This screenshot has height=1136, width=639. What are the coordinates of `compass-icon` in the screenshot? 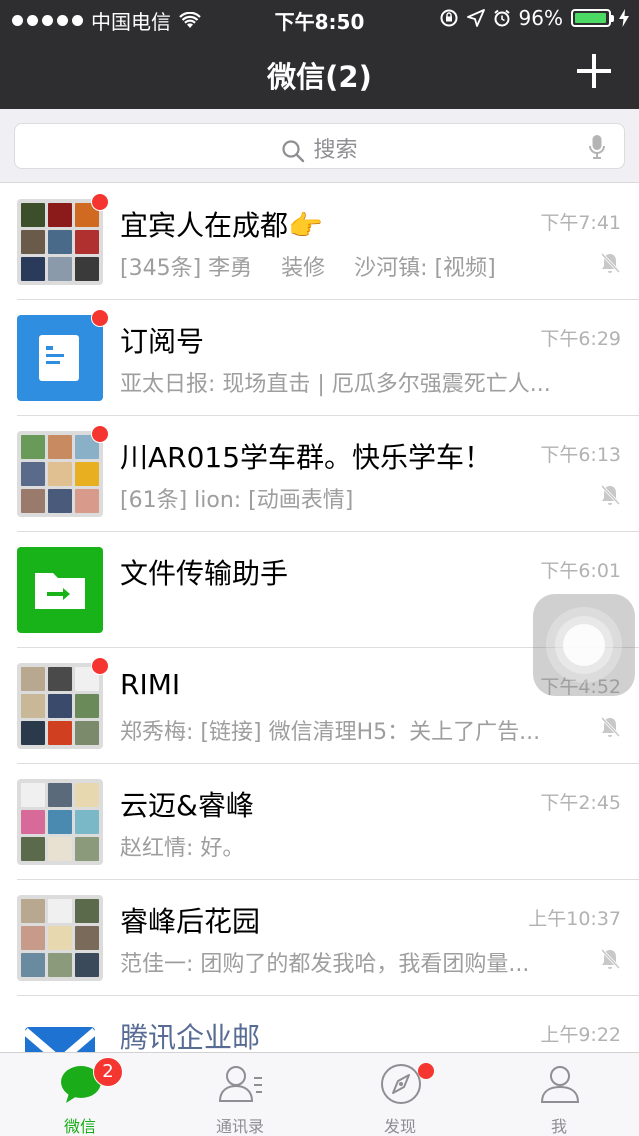 It's located at (401, 1084).